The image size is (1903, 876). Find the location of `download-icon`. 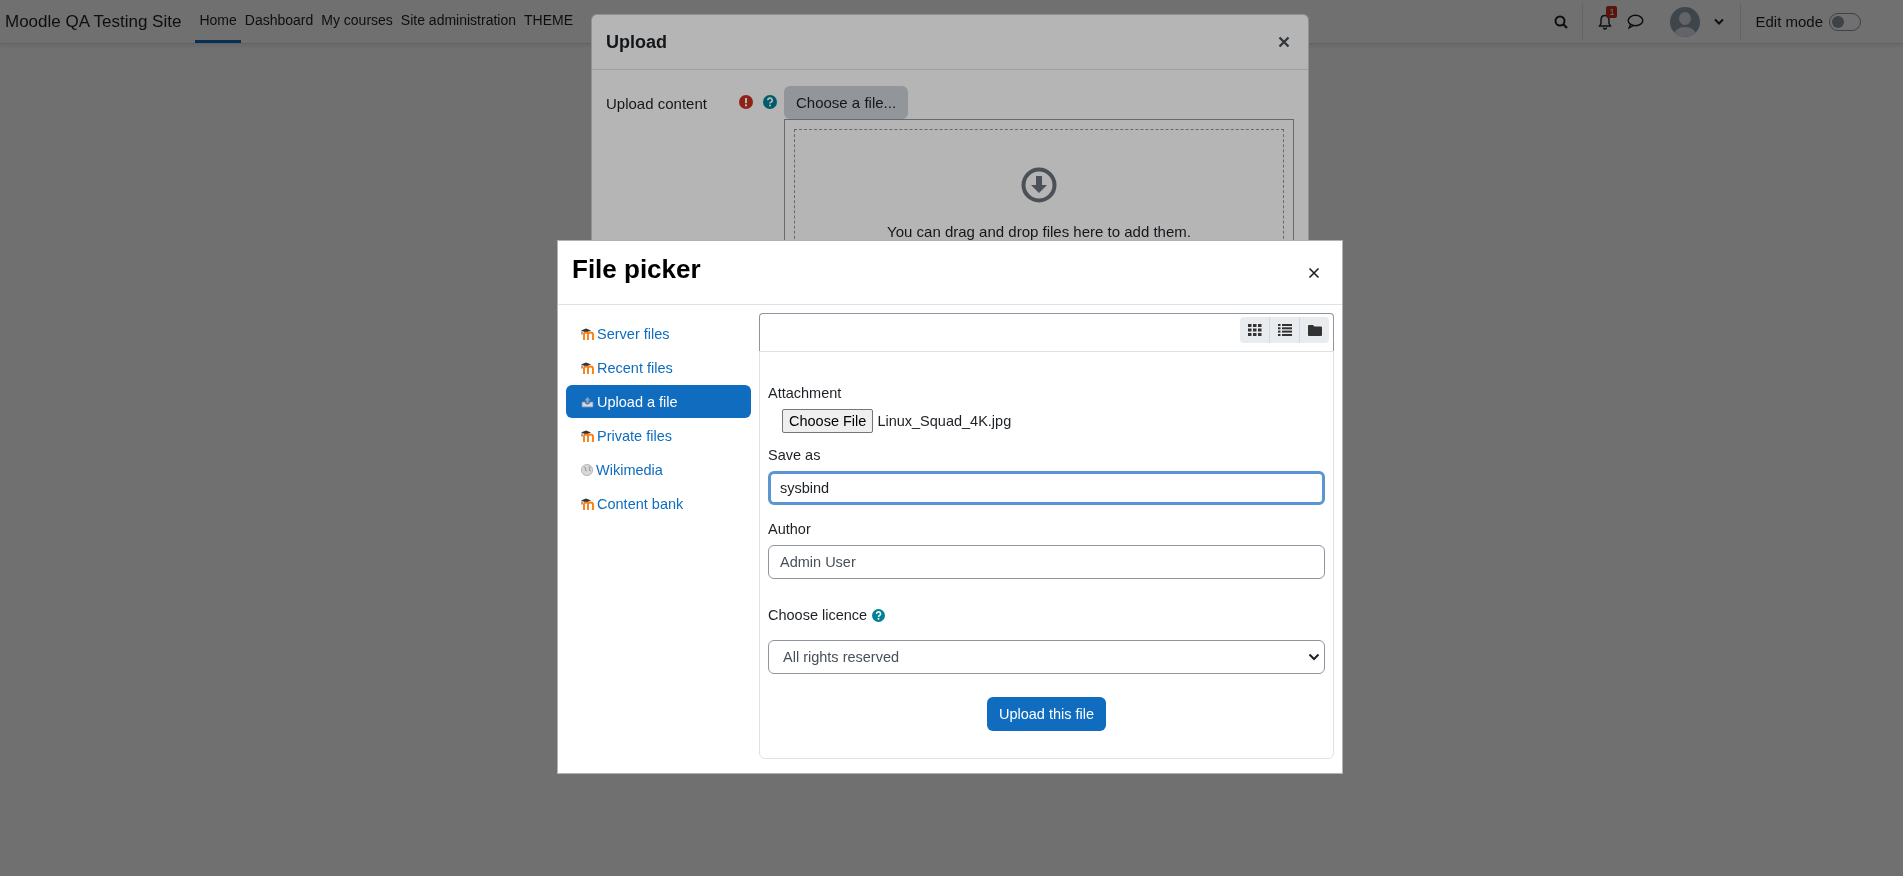

download-icon is located at coordinates (1039, 185).